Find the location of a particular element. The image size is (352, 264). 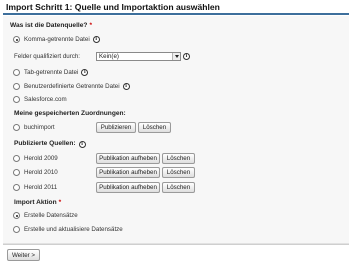

import-action-heading-text: Import Aktion is located at coordinates (35, 202).